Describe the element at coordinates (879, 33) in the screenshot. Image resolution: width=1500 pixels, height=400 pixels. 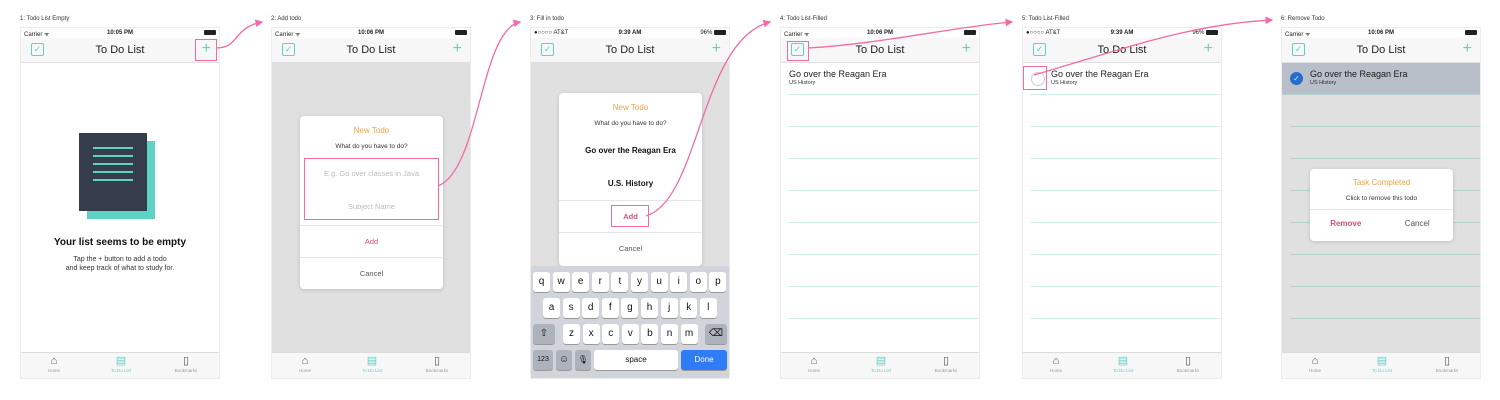
I see `clock: 10:06 PM` at that location.